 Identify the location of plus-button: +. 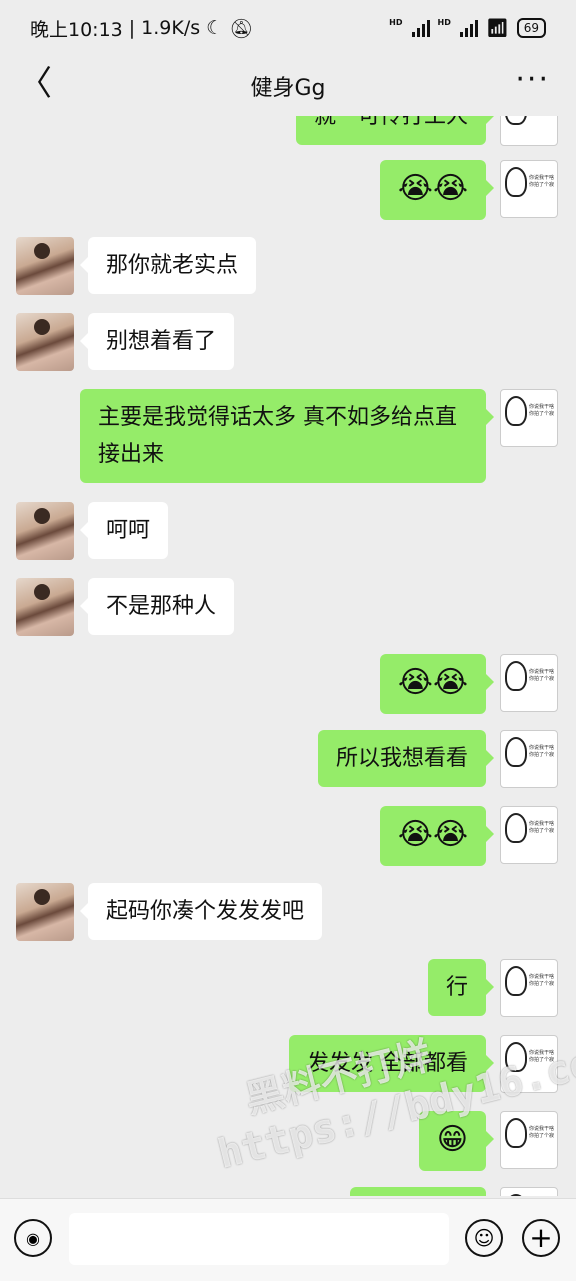
(541, 1238).